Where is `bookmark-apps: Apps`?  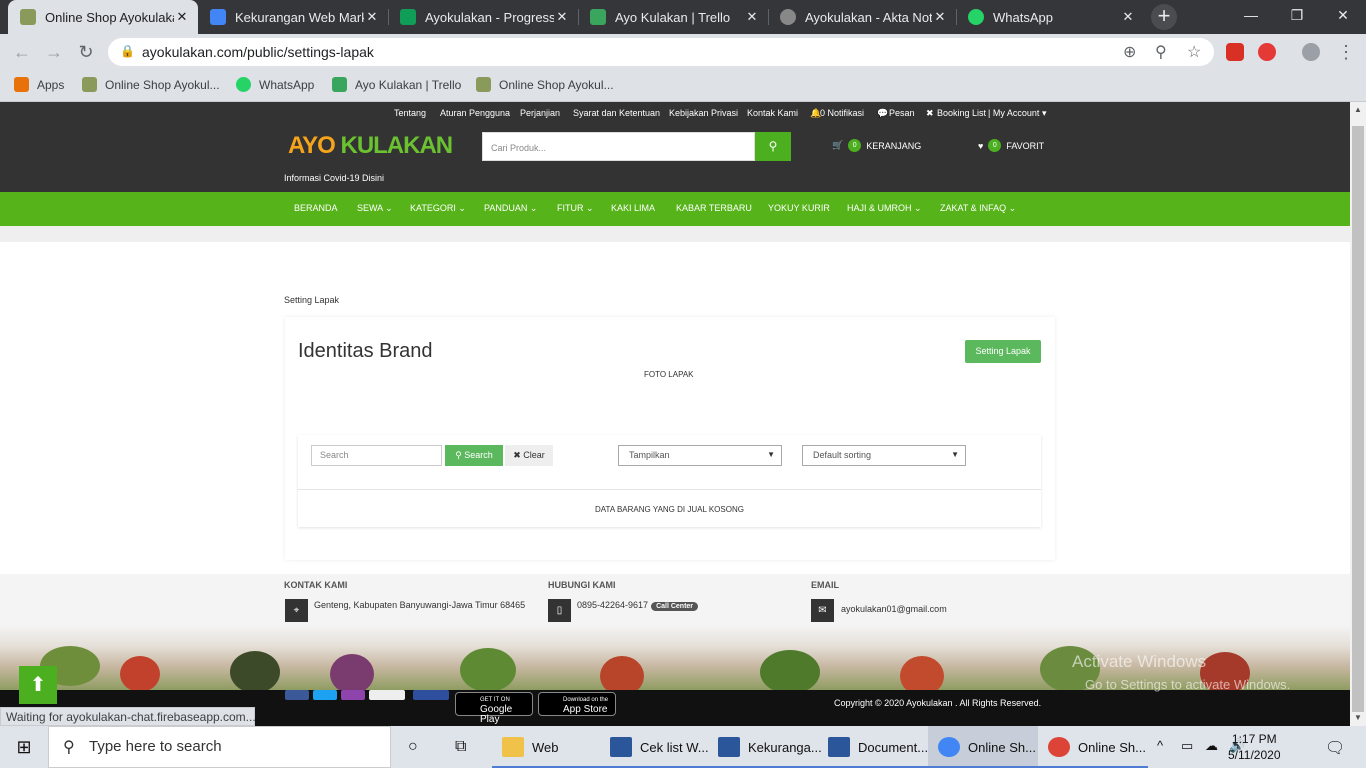
bookmark-apps: Apps is located at coordinates (39, 84).